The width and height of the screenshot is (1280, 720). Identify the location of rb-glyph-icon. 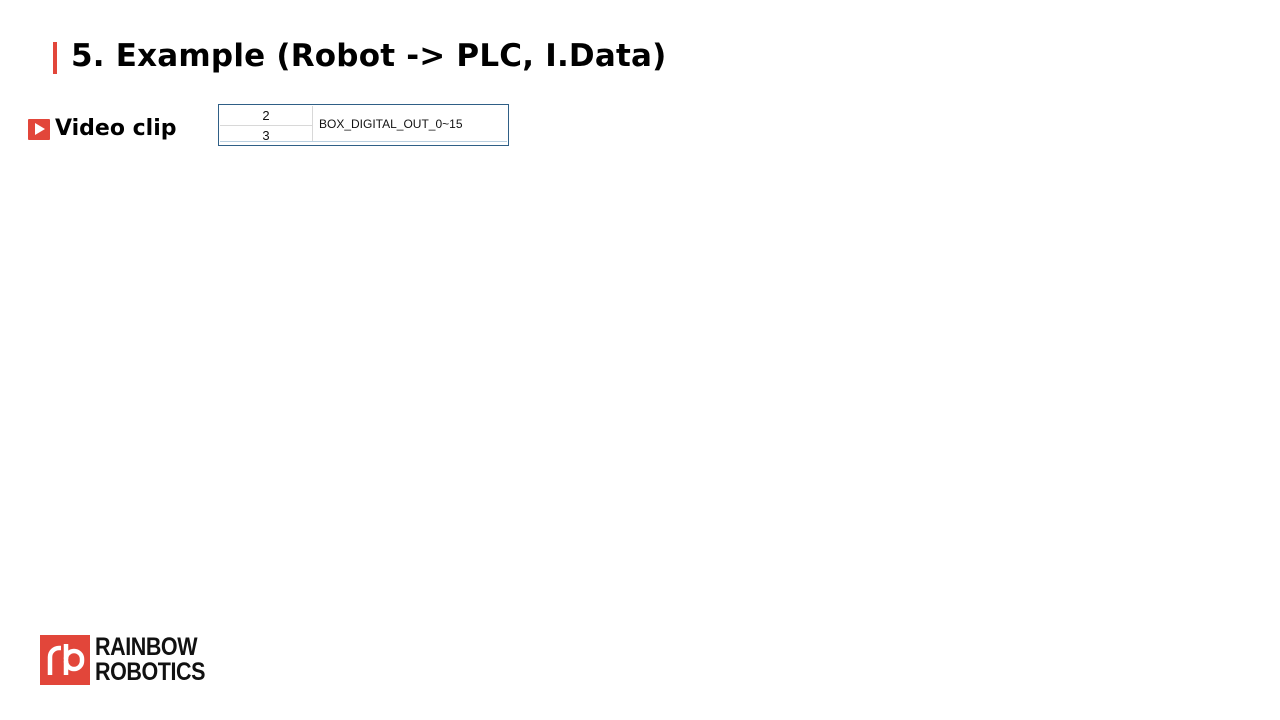
(66, 659).